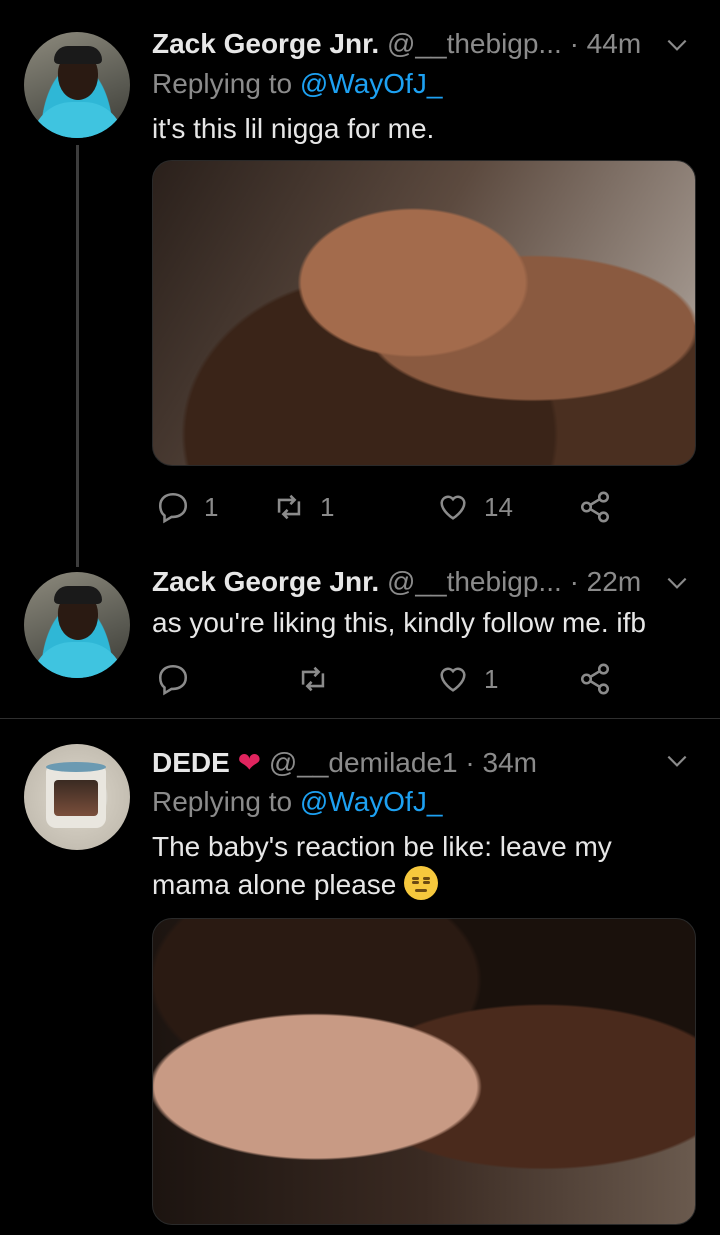 This screenshot has width=720, height=1235. What do you see at coordinates (274, 884) in the screenshot?
I see `tweet-text-line-2-text: mama alone please` at bounding box center [274, 884].